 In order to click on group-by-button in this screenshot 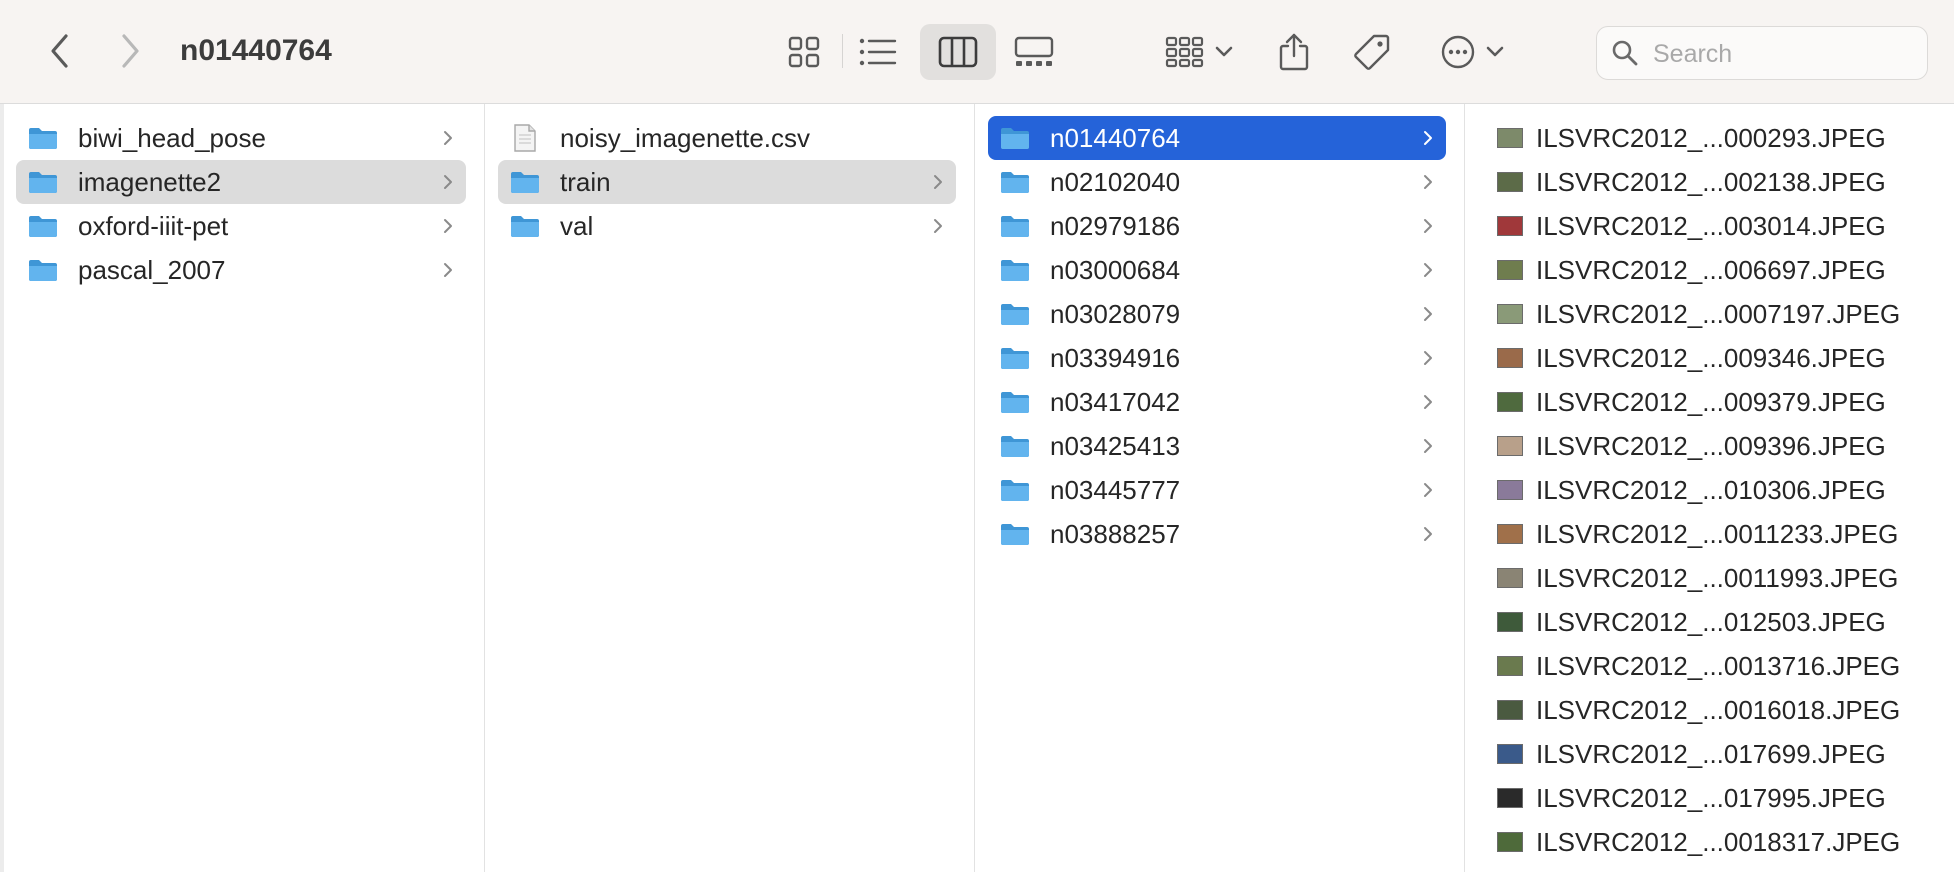, I will do `click(1199, 52)`.